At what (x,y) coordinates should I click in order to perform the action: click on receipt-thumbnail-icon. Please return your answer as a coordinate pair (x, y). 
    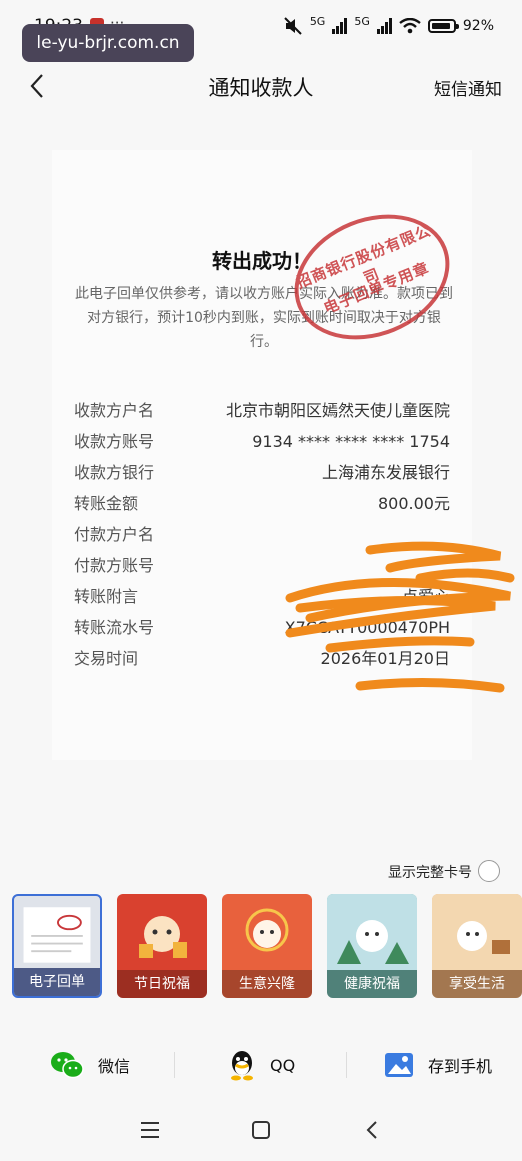
    Looking at the image, I should click on (57, 935).